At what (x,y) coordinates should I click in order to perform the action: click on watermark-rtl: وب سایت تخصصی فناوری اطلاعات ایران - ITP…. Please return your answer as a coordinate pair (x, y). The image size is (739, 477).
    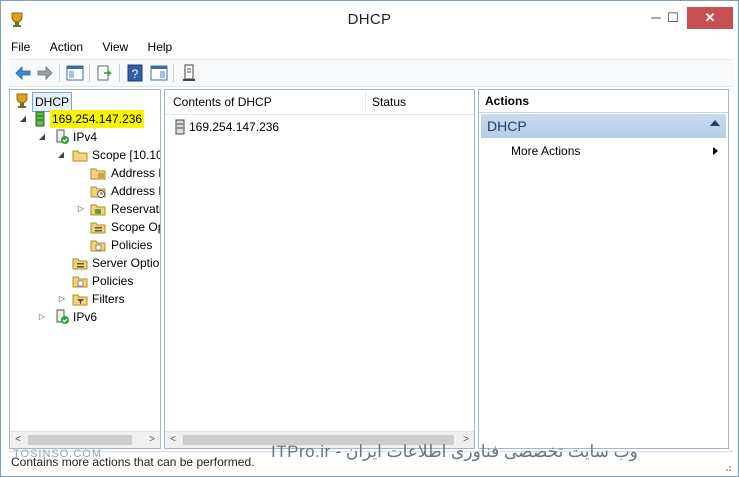
    Looking at the image, I should click on (454, 451).